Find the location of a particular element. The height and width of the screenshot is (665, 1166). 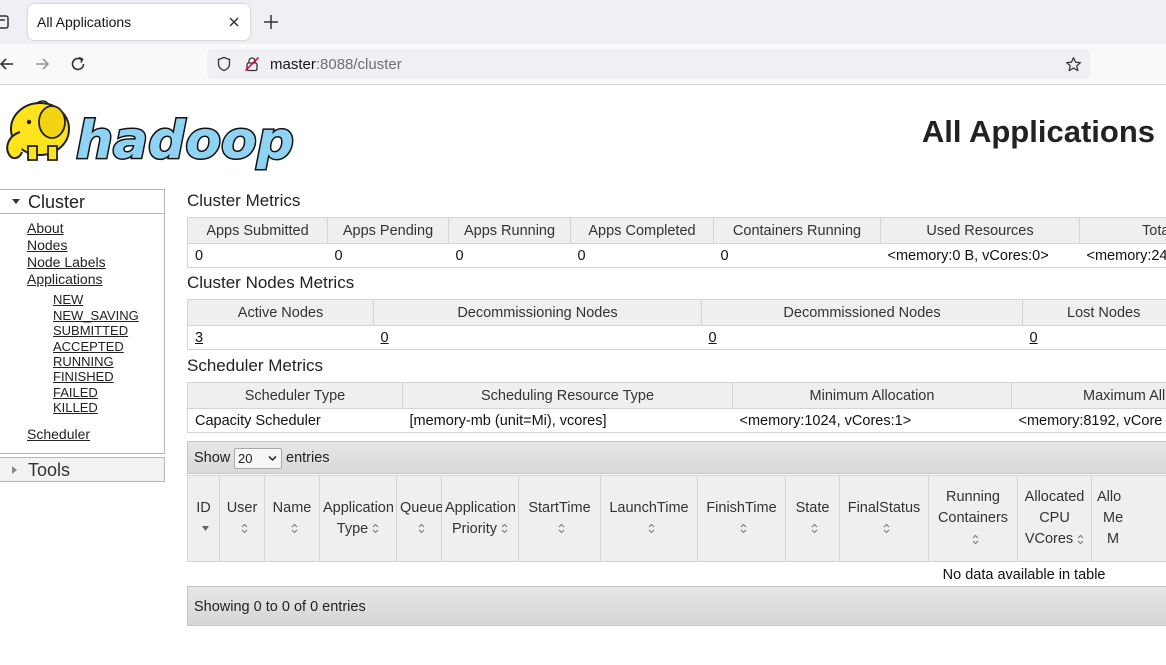

cell-decommissioning-nodes: 0 is located at coordinates (537, 337).